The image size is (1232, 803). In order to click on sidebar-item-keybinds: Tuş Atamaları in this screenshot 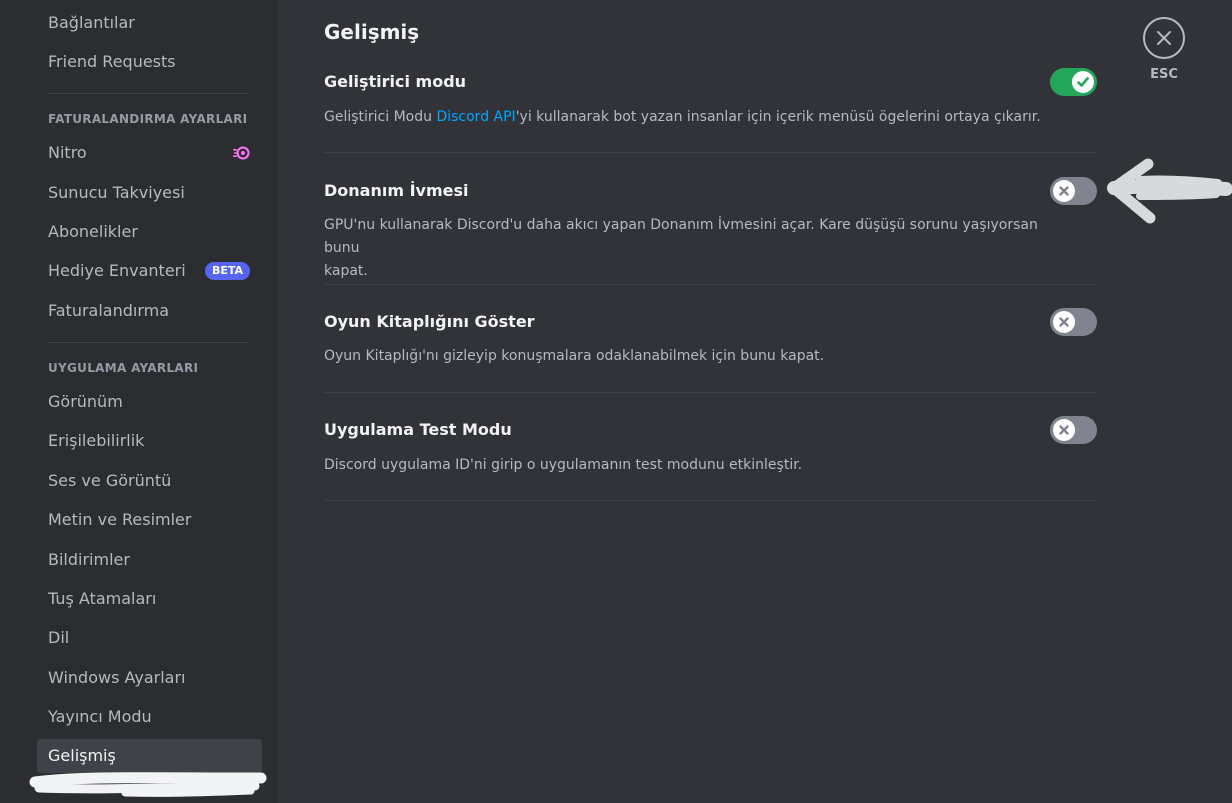, I will do `click(149, 599)`.